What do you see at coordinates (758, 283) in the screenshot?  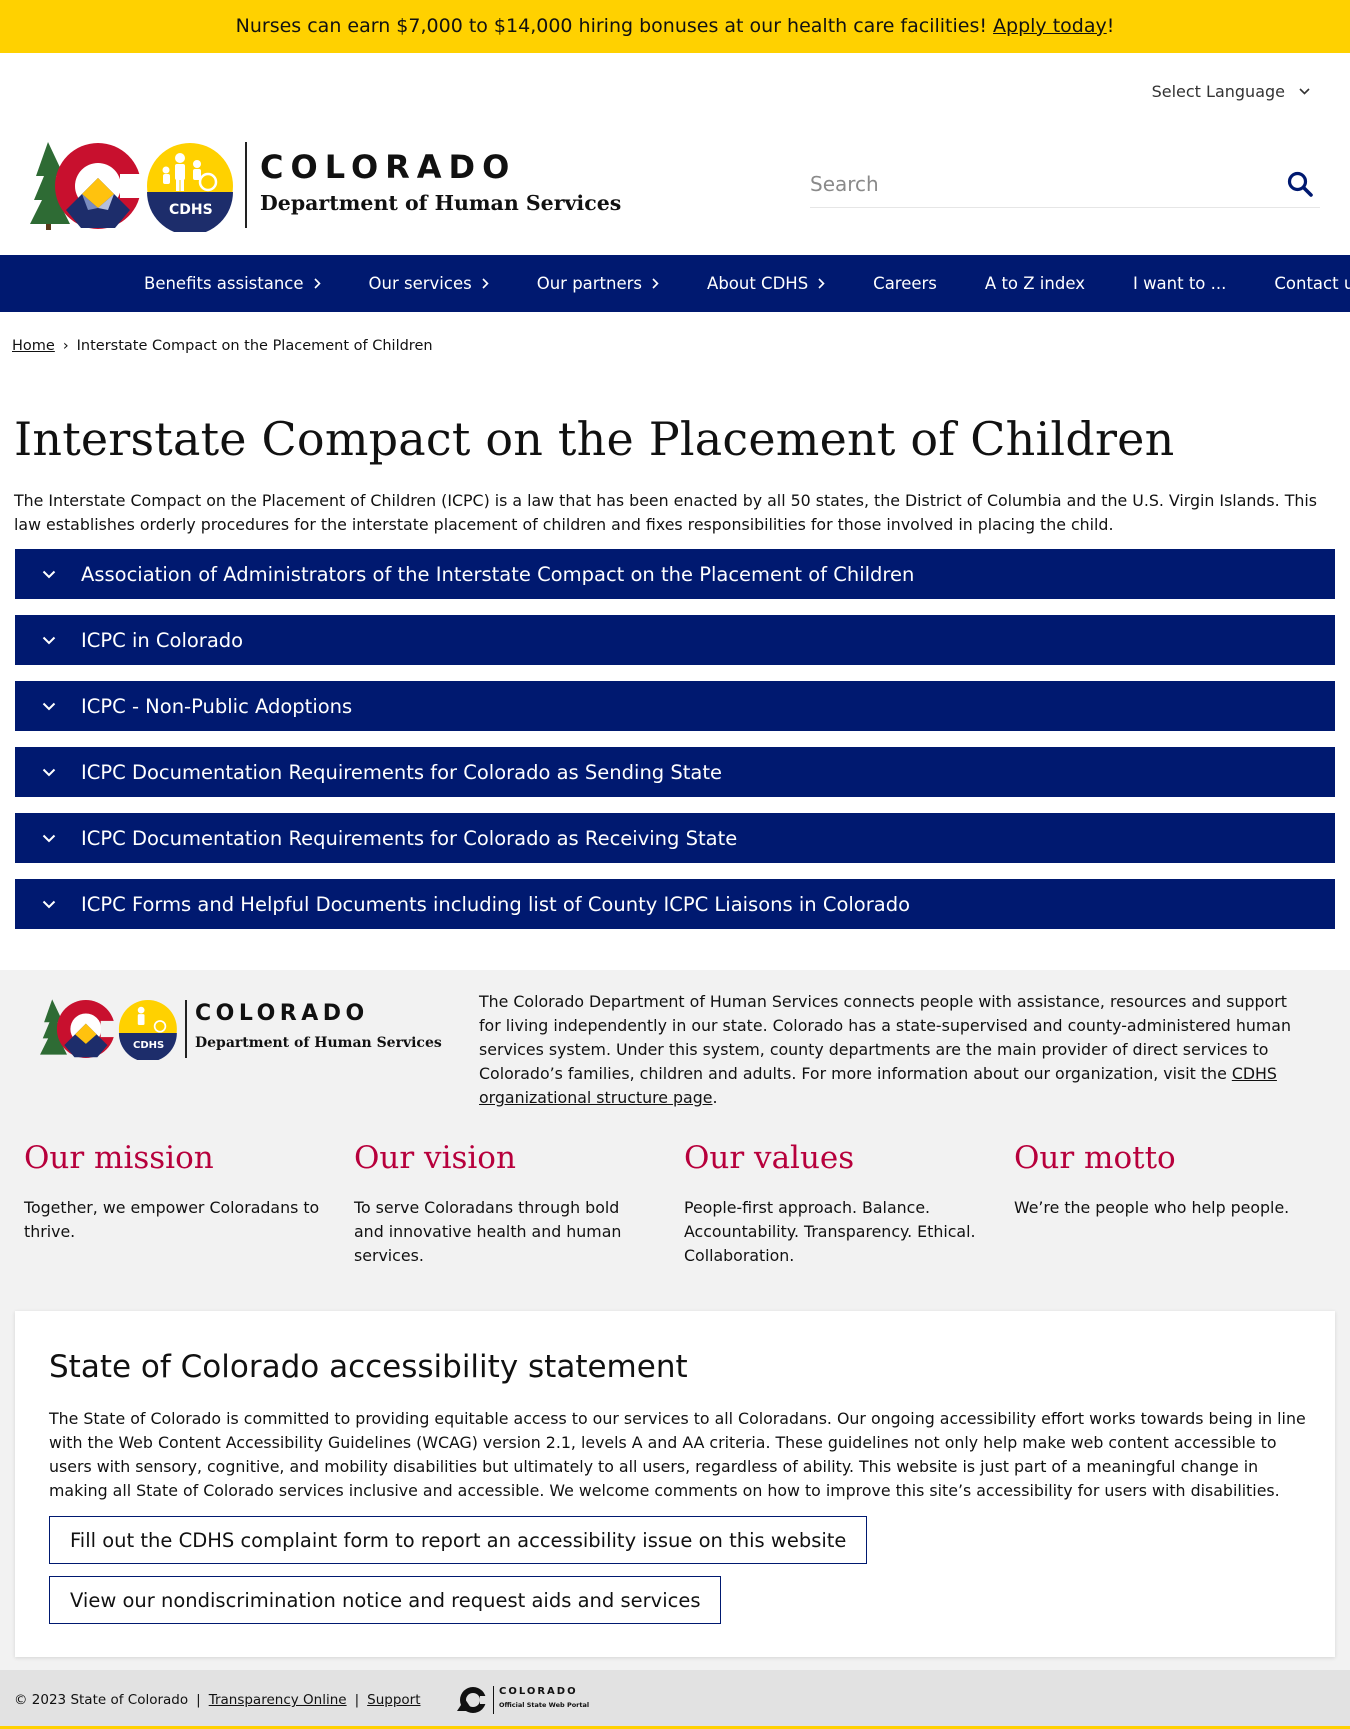 I see `nav-item-label: About CDHS` at bounding box center [758, 283].